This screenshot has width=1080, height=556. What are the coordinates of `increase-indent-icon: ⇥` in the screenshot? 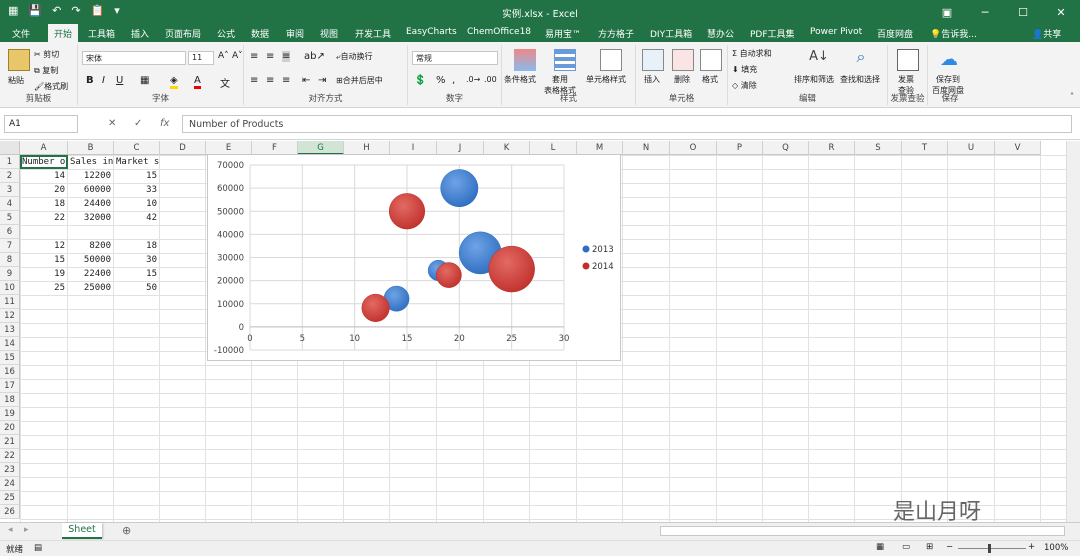 It's located at (322, 80).